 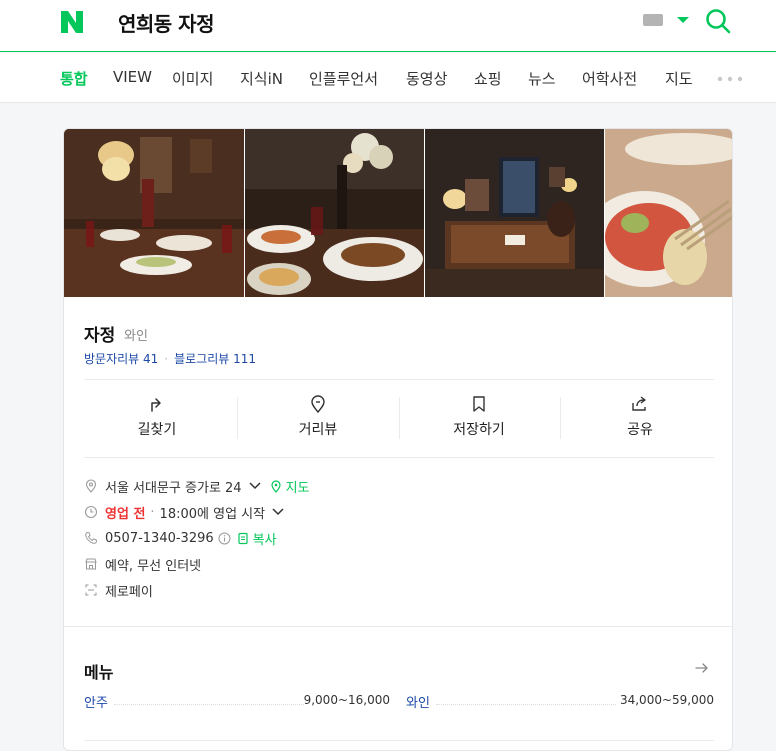 What do you see at coordinates (298, 486) in the screenshot?
I see `map-link: 지도` at bounding box center [298, 486].